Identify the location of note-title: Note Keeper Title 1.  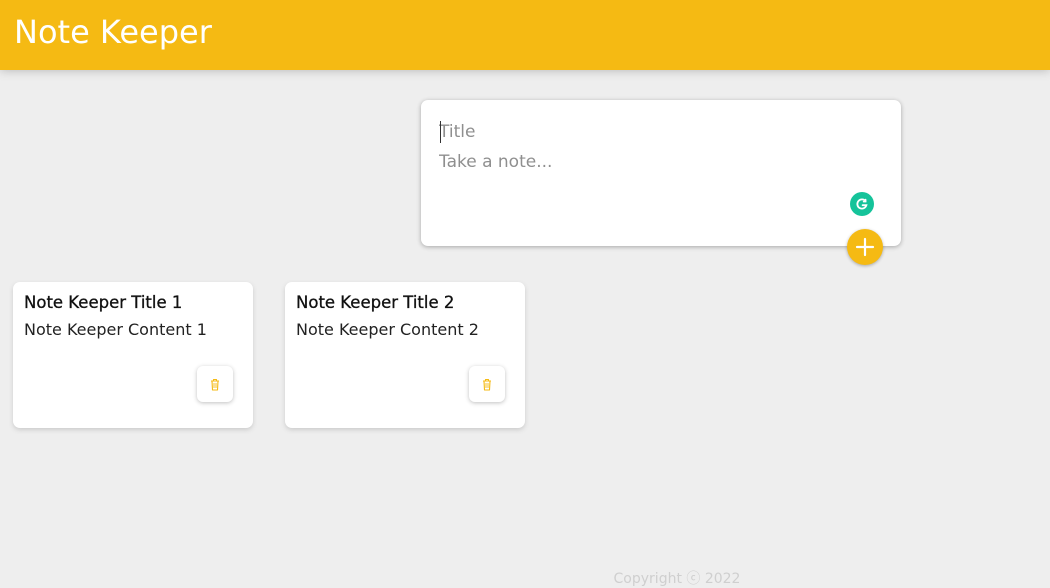
(103, 302).